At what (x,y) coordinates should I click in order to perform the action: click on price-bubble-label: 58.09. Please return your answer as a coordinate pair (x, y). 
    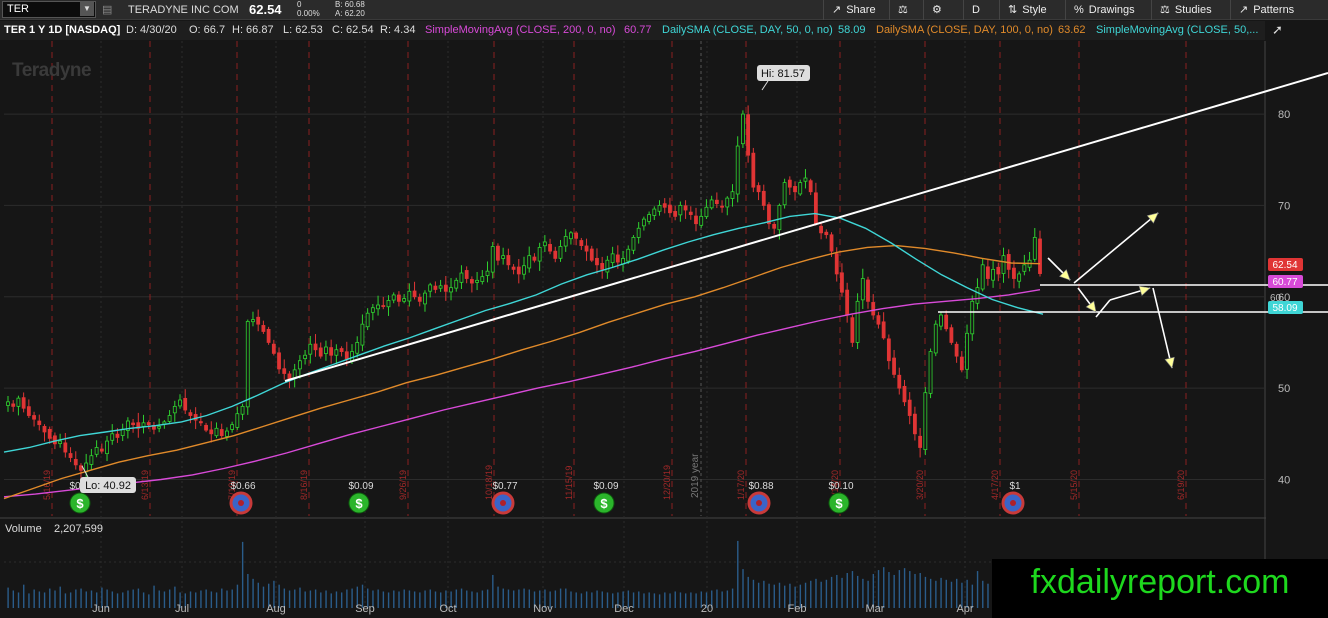
    Looking at the image, I should click on (1284, 308).